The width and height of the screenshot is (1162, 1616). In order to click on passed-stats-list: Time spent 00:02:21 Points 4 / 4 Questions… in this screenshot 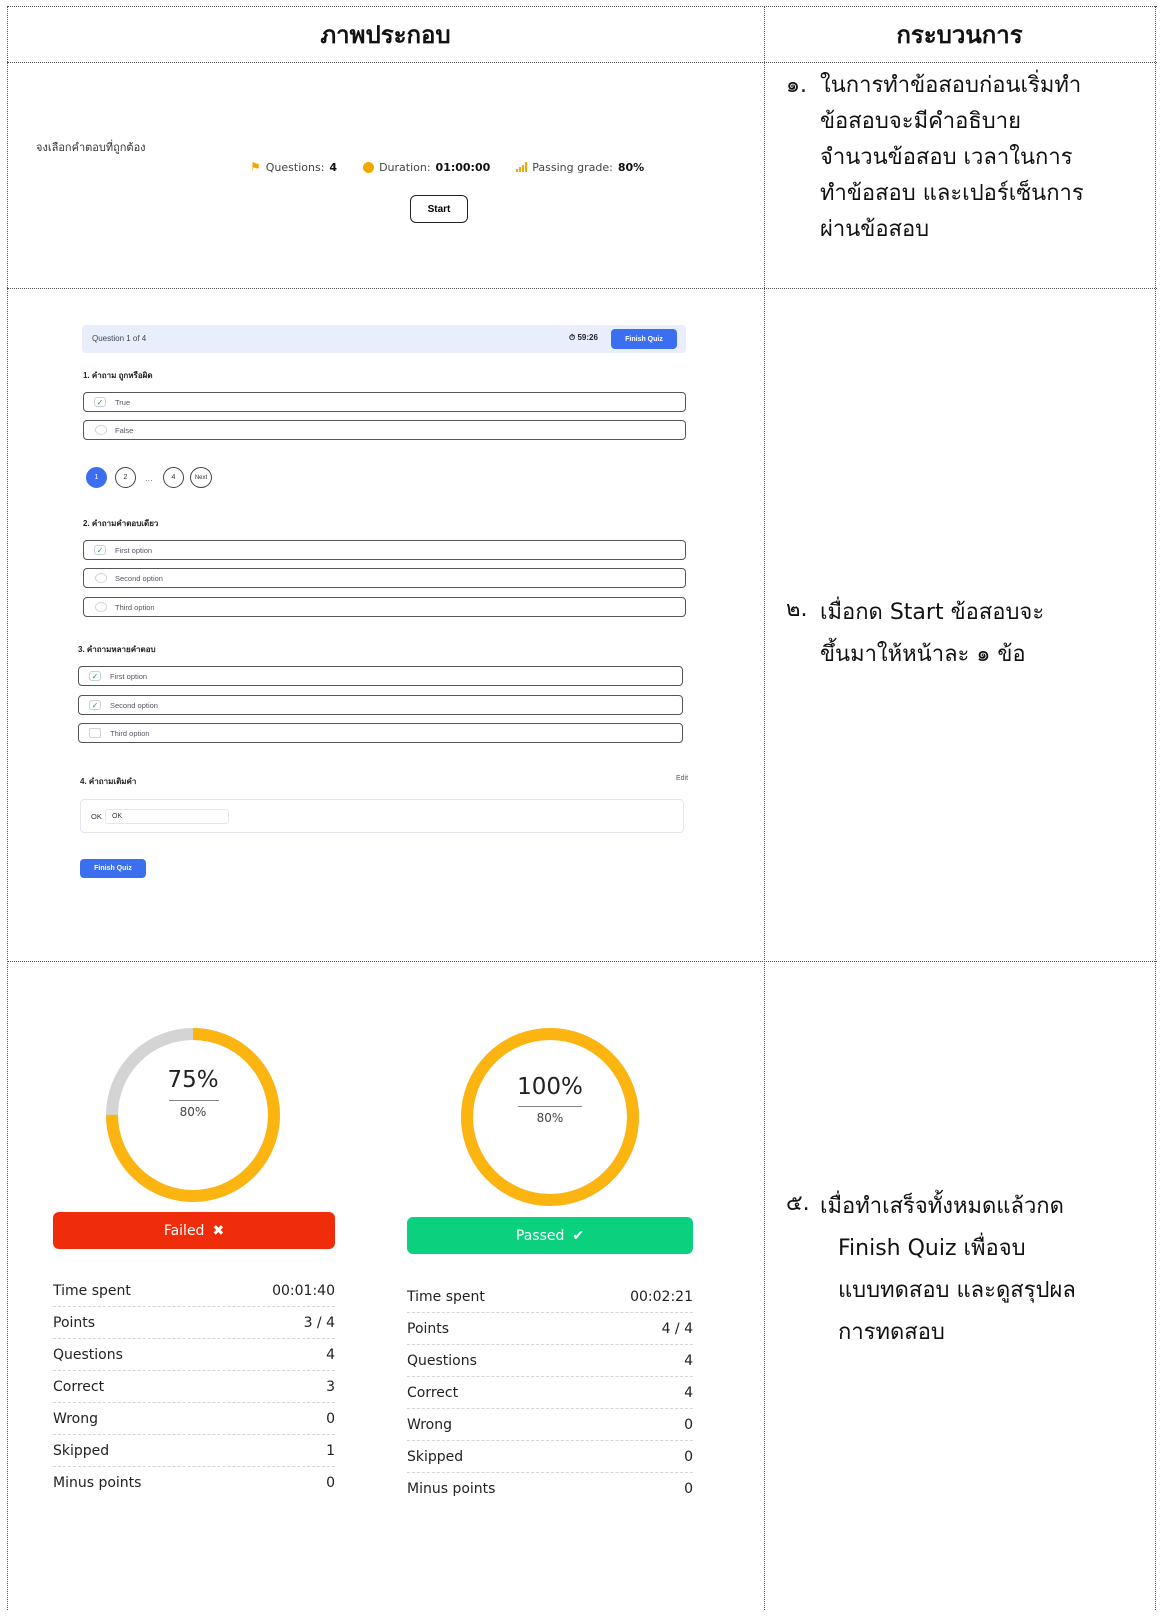, I will do `click(550, 1393)`.